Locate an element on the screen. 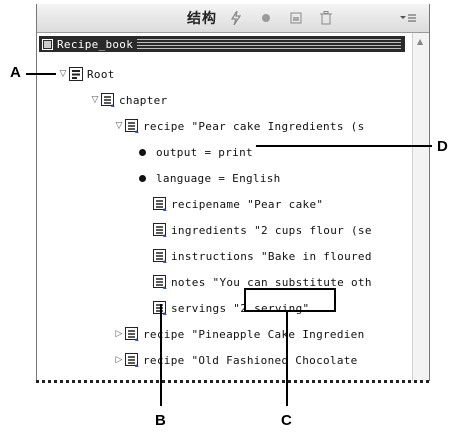  panel-menu-icon is located at coordinates (408, 18).